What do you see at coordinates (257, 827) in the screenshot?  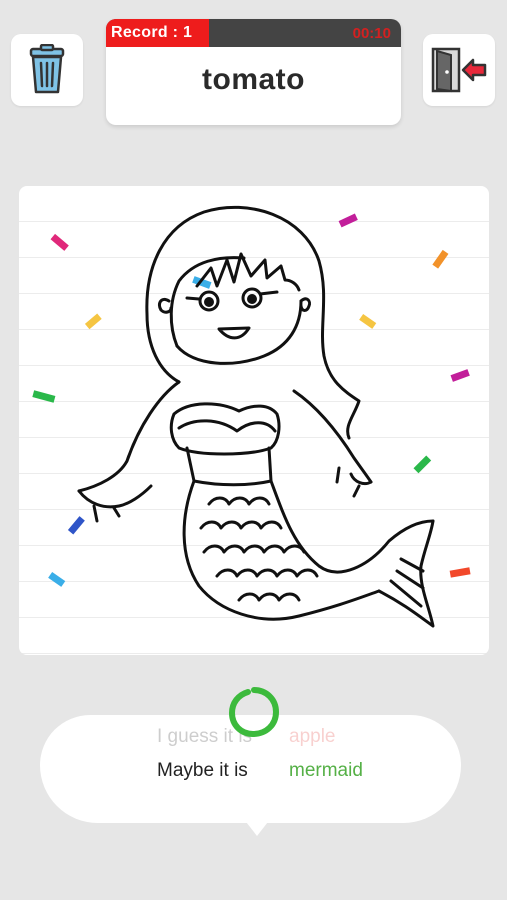 I see `speech-bubble-tail` at bounding box center [257, 827].